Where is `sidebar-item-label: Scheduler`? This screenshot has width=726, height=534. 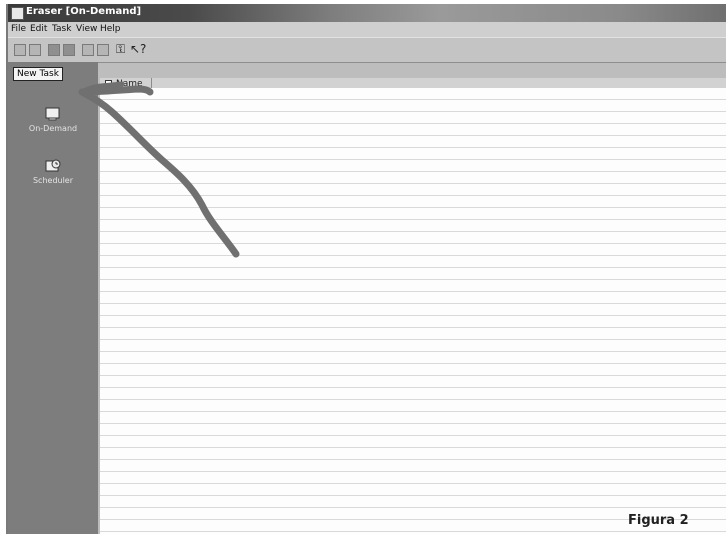
sidebar-item-label: Scheduler is located at coordinates (53, 180).